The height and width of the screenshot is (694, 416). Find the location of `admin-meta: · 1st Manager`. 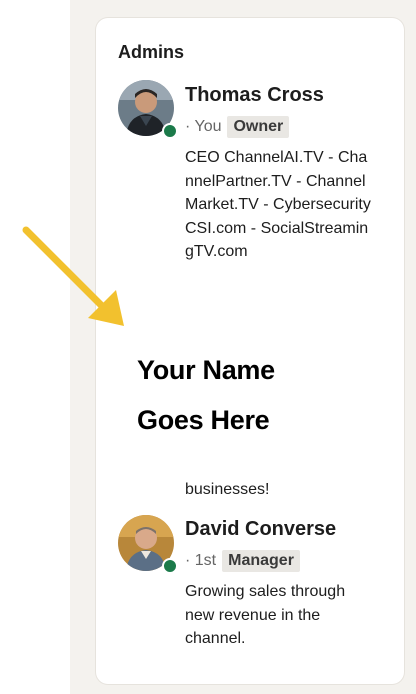

admin-meta: · 1st Manager is located at coordinates (242, 561).